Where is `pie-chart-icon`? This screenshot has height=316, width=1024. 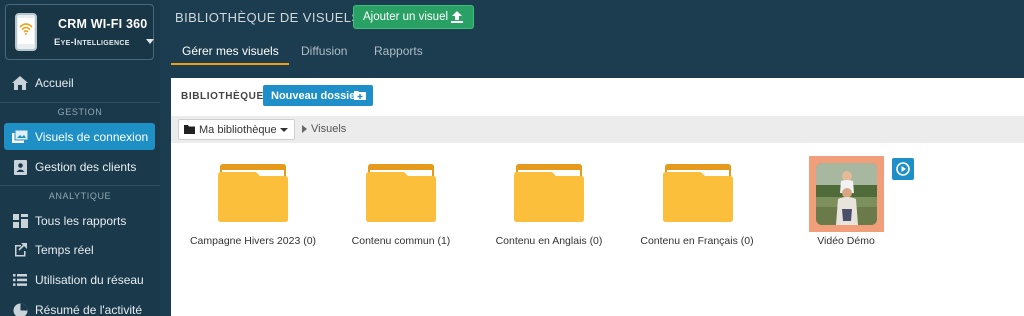 pie-chart-icon is located at coordinates (20, 309).